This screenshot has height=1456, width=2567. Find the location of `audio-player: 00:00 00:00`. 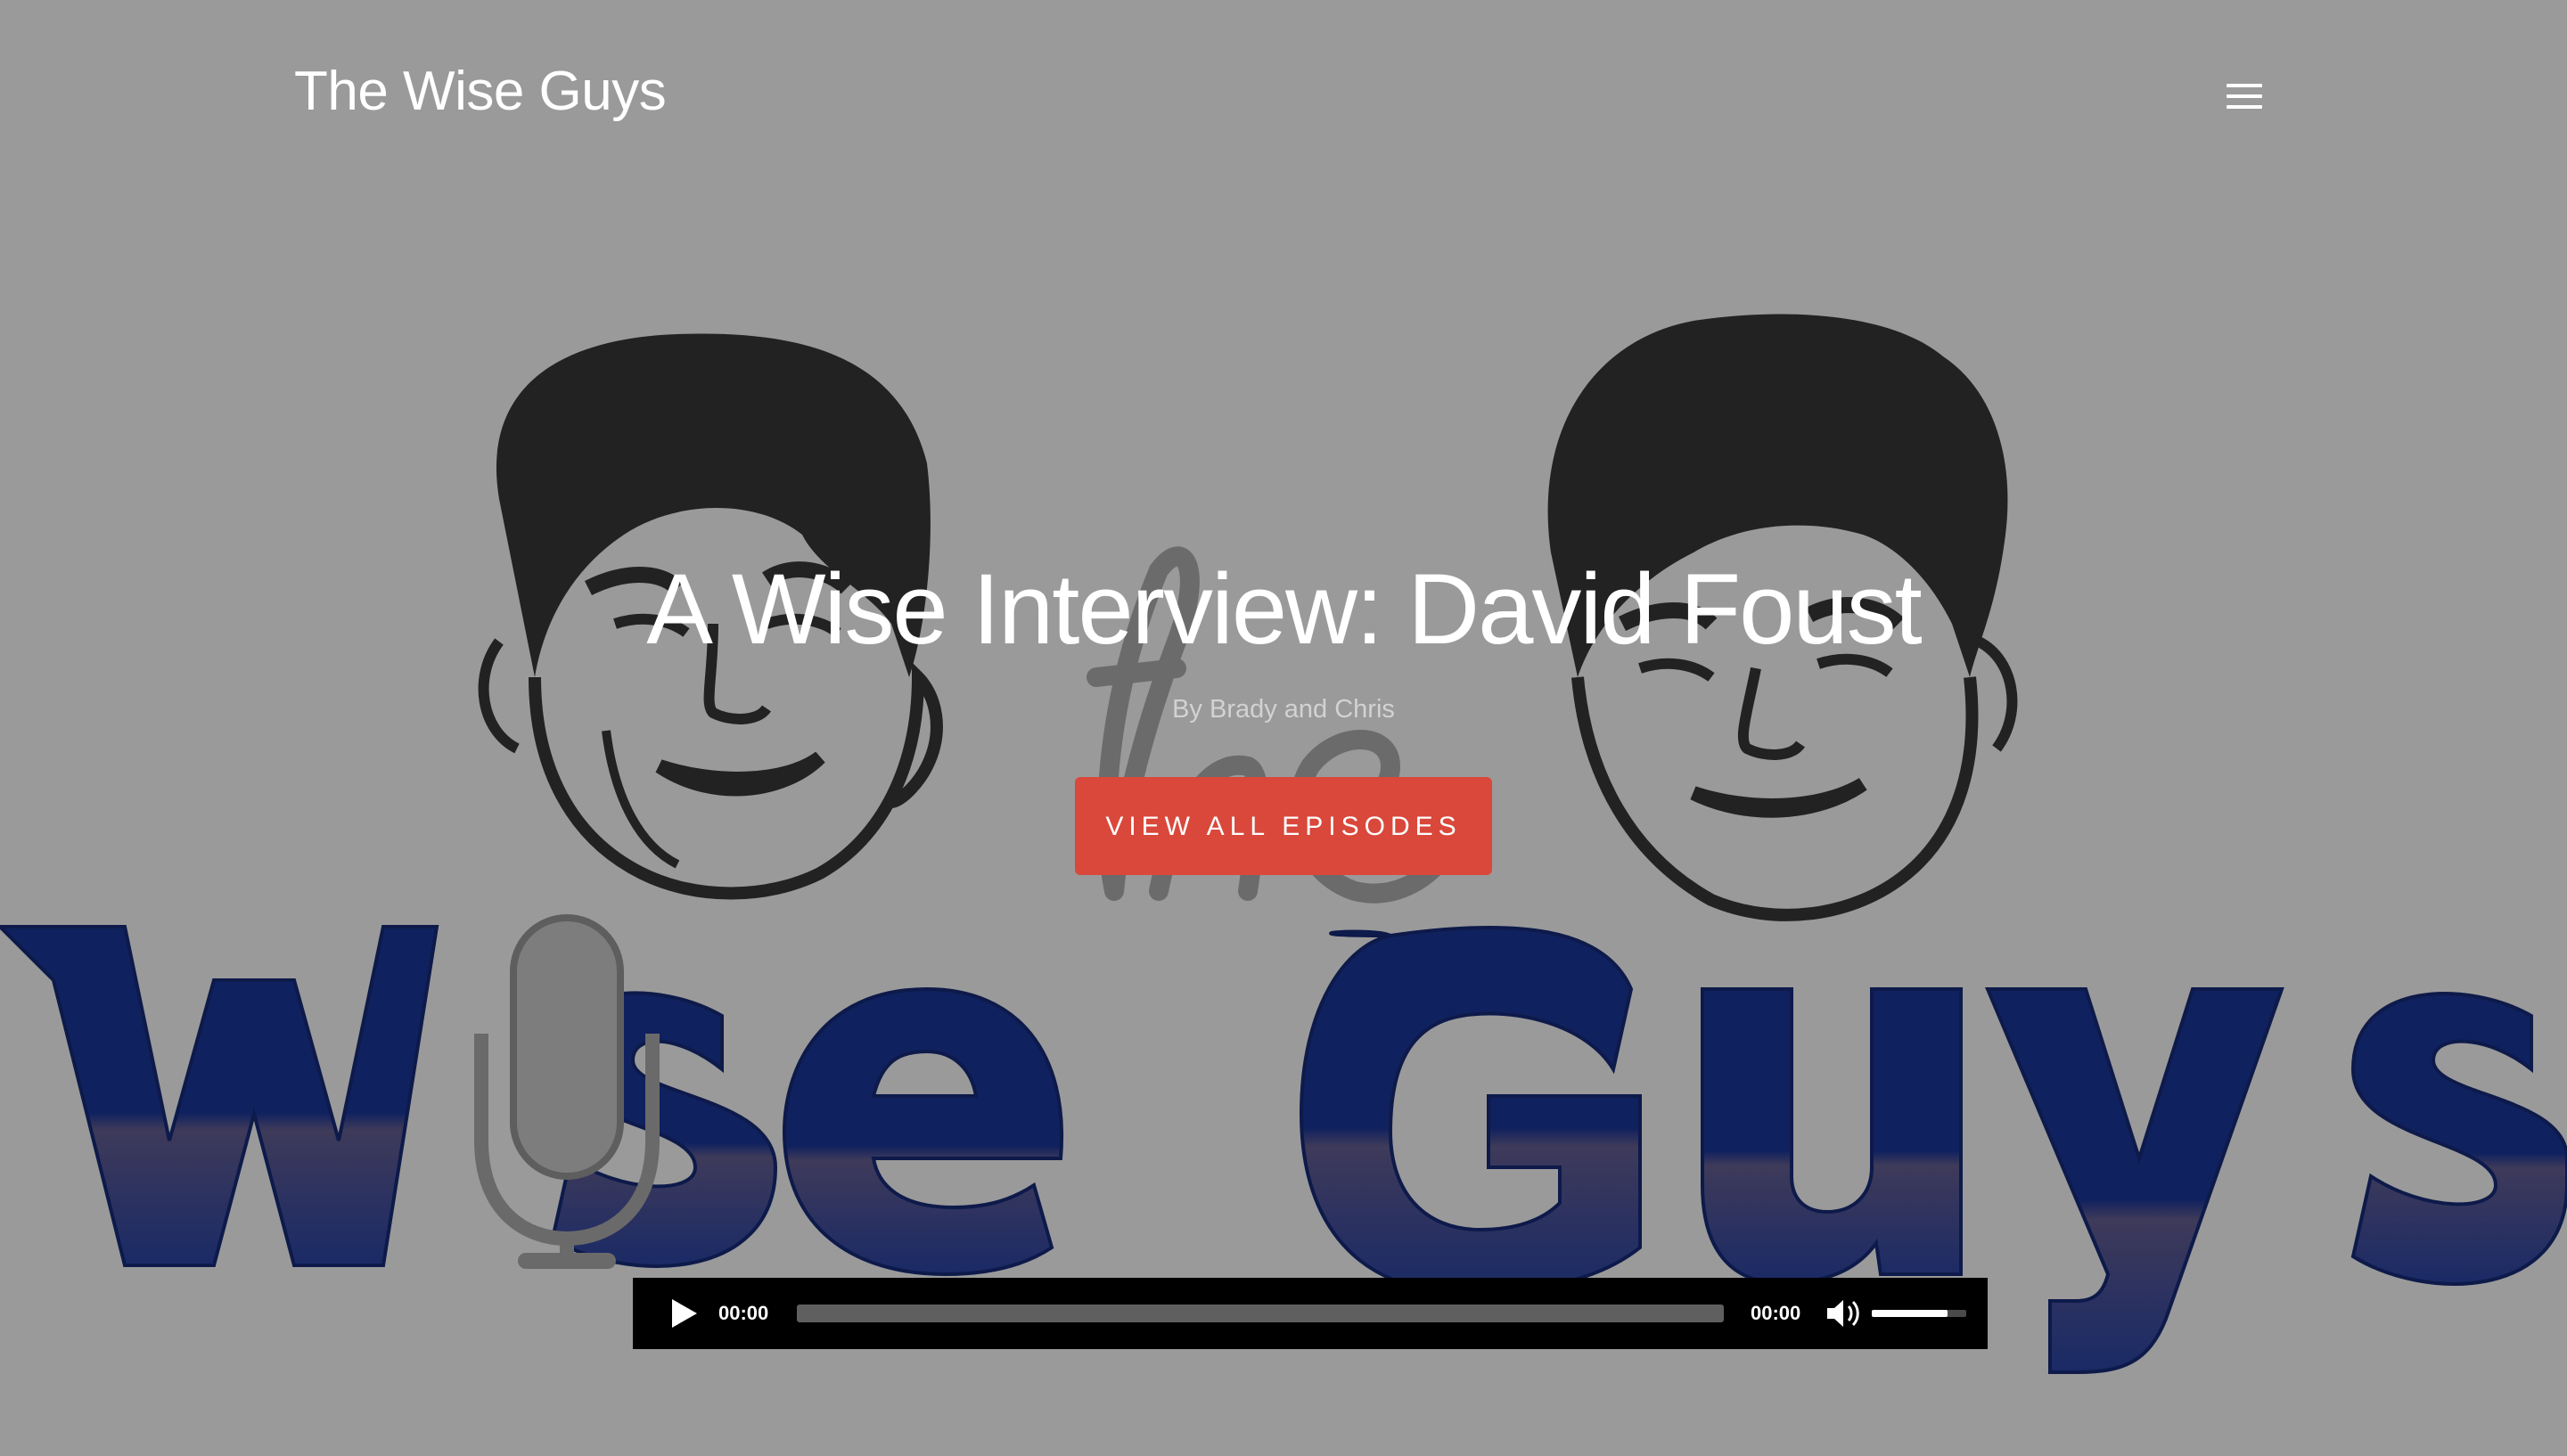

audio-player: 00:00 00:00 is located at coordinates (1310, 1313).